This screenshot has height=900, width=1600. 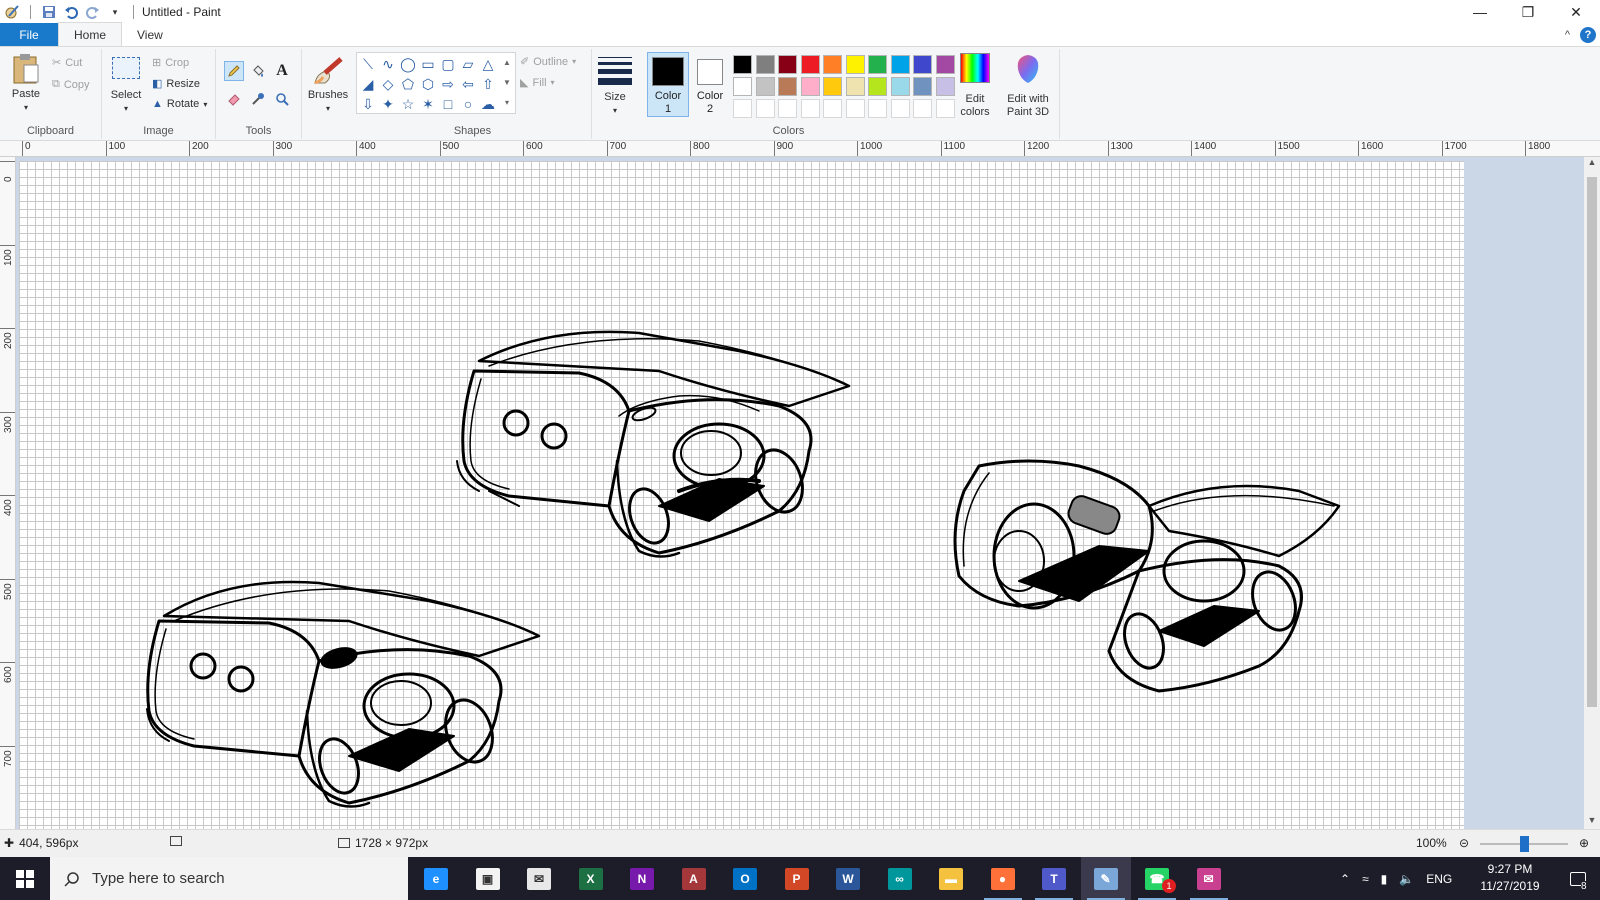 What do you see at coordinates (1406, 879) in the screenshot?
I see `volume-icon: 🔈` at bounding box center [1406, 879].